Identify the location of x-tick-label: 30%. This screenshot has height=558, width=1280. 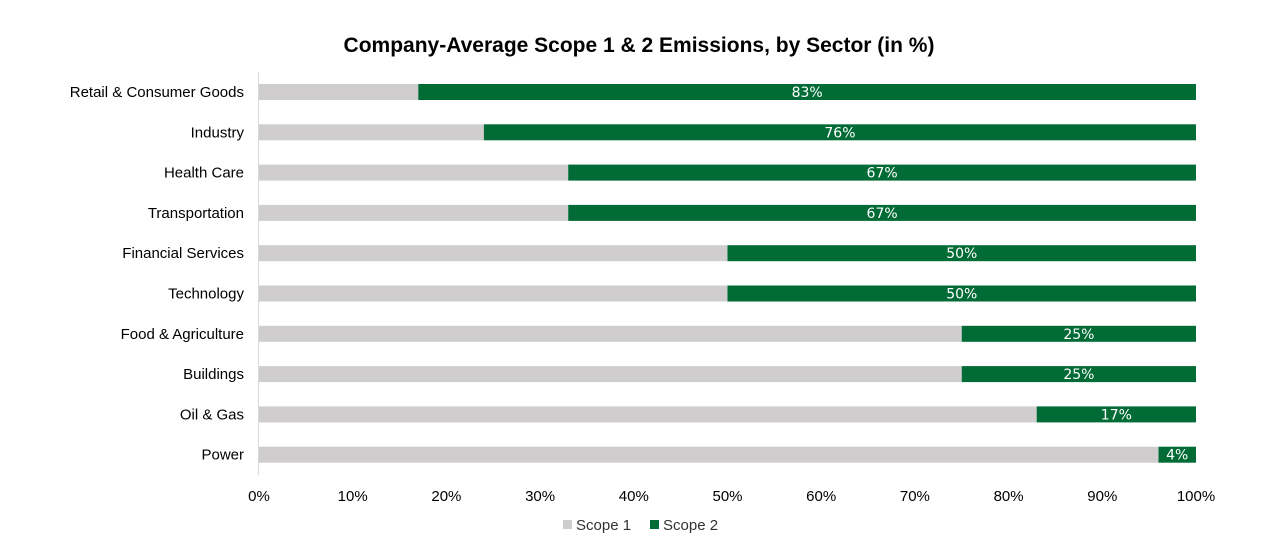
(540, 496).